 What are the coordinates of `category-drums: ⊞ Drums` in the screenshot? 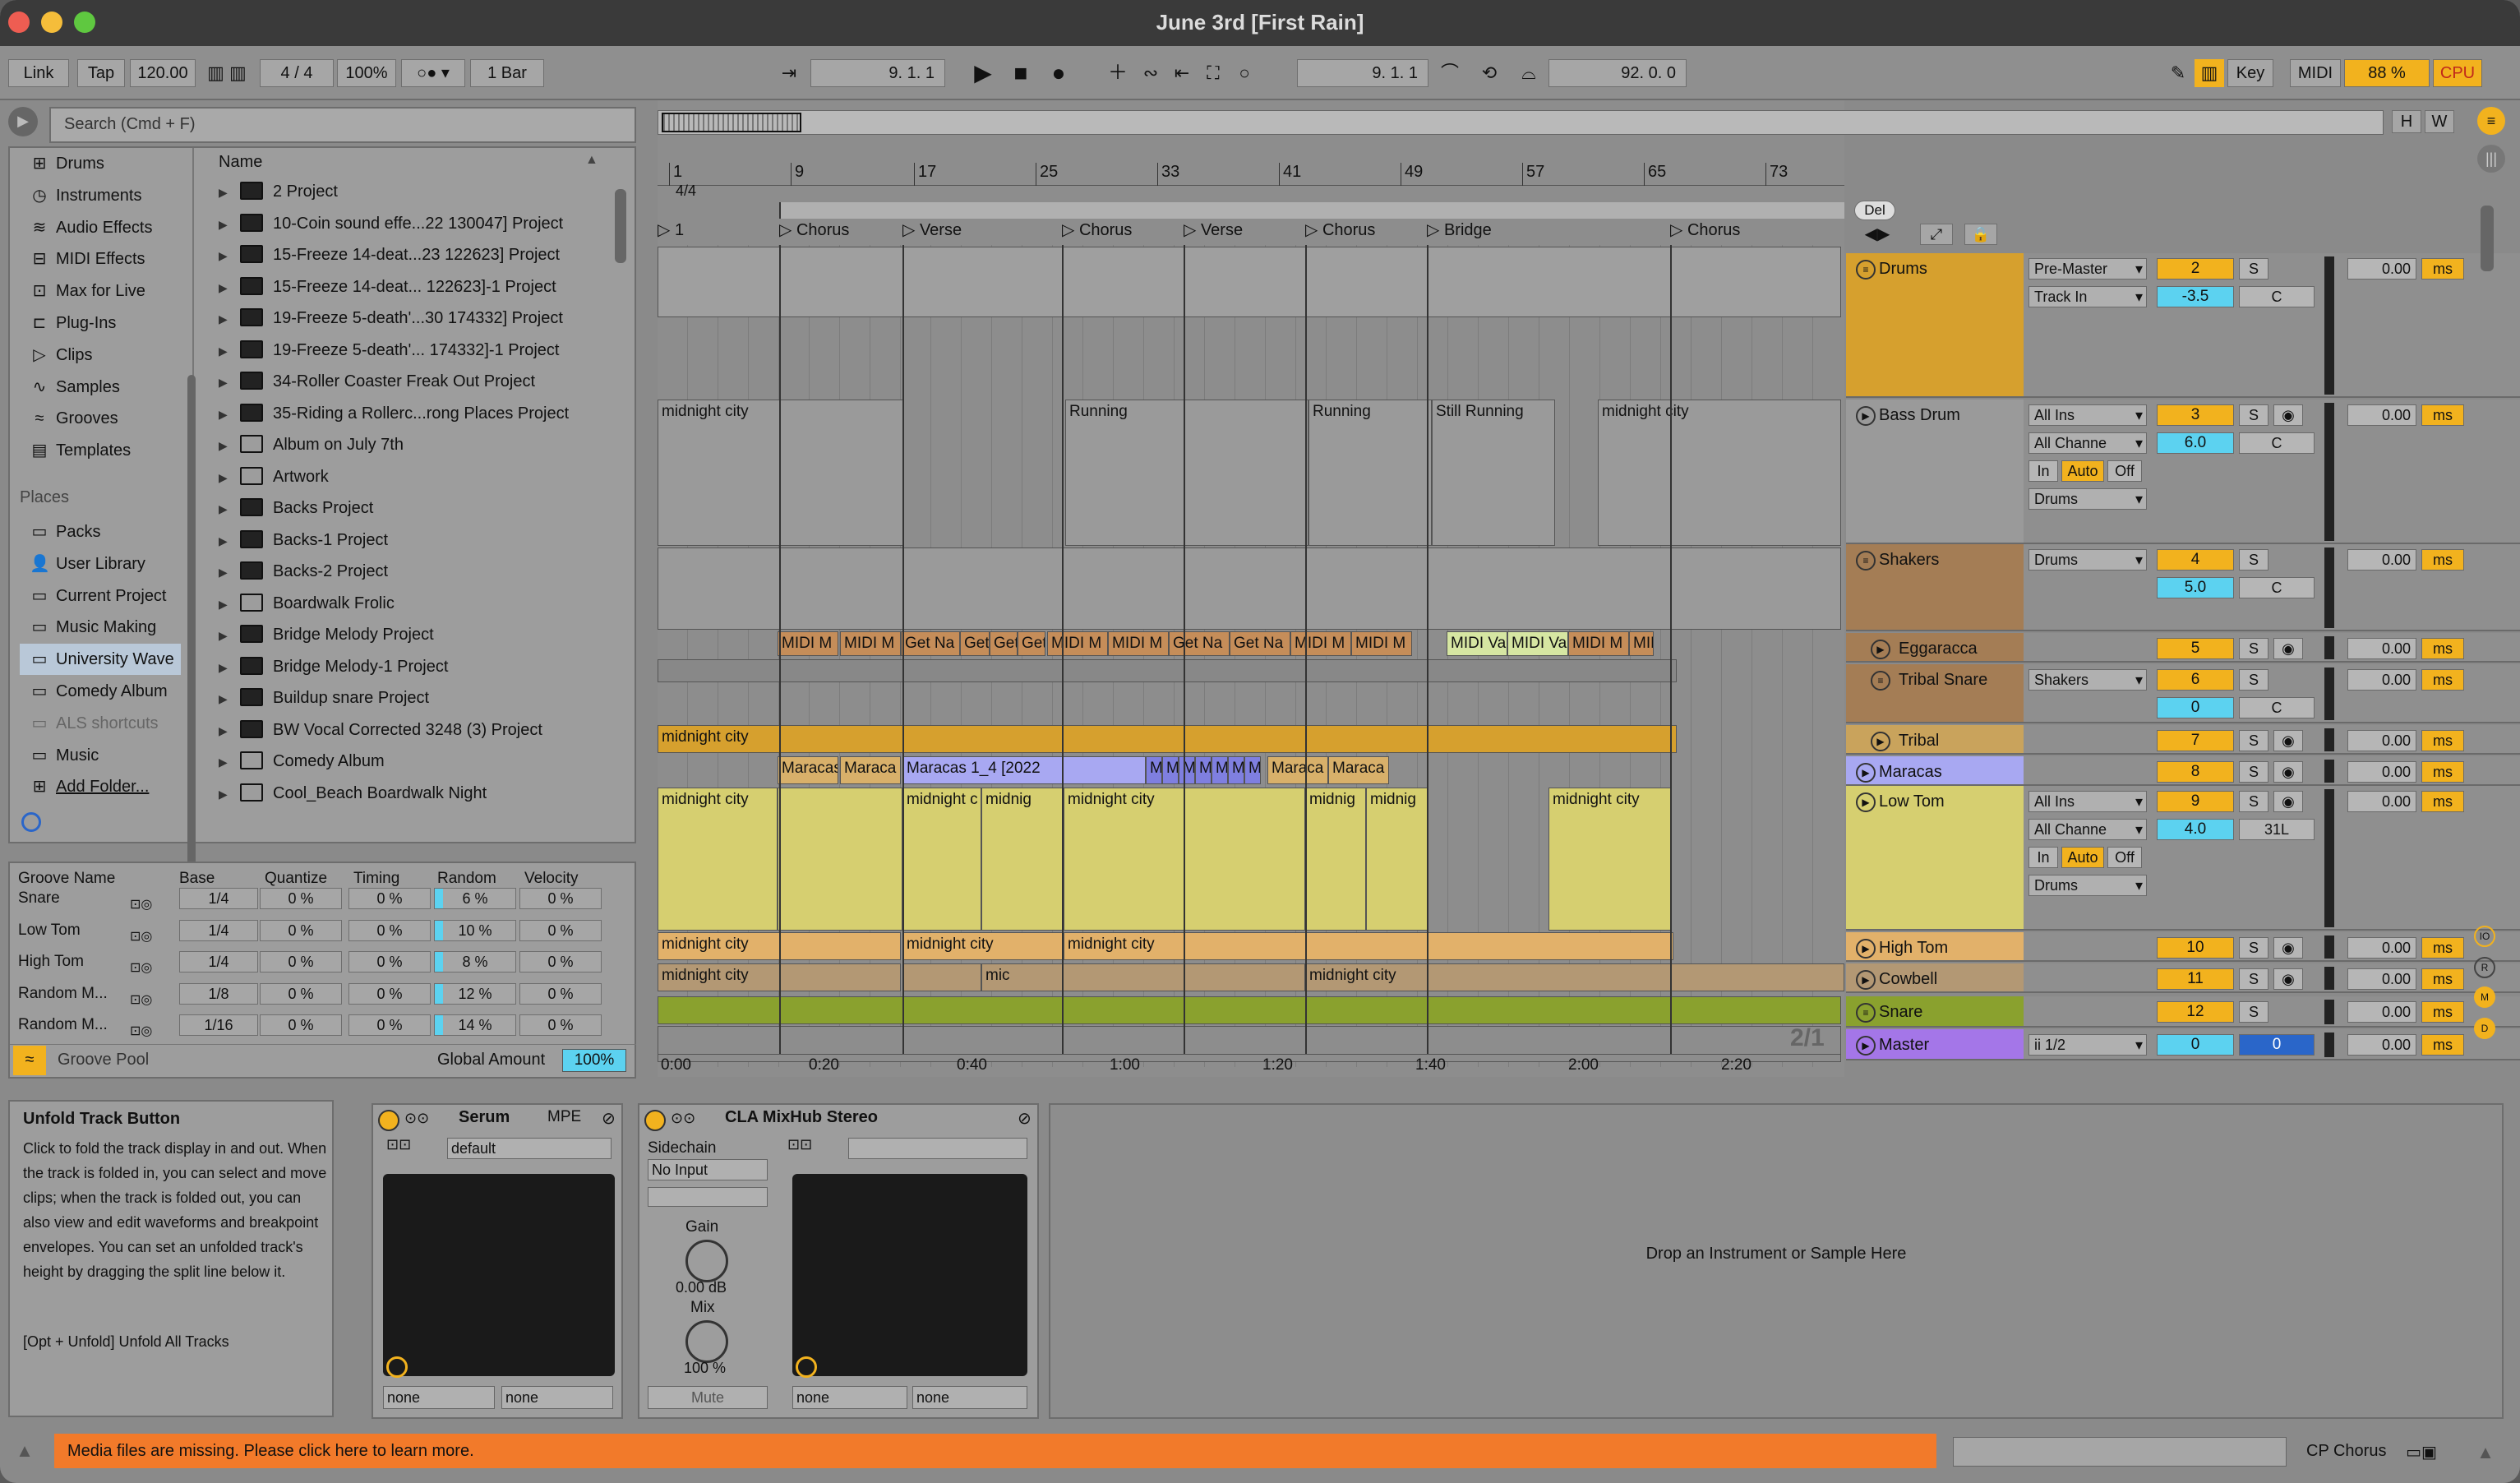 It's located at (67, 163).